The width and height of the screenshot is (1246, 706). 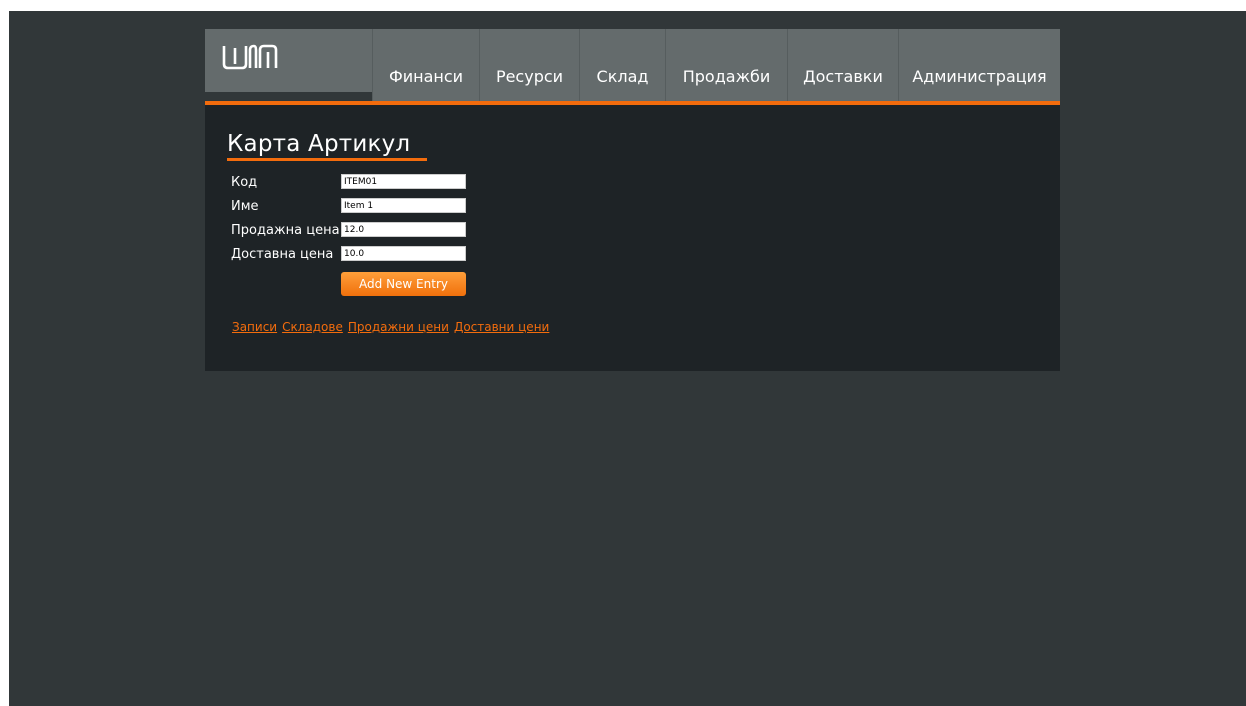 What do you see at coordinates (529, 76) in the screenshot?
I see `nav-item-label: Ресурси` at bounding box center [529, 76].